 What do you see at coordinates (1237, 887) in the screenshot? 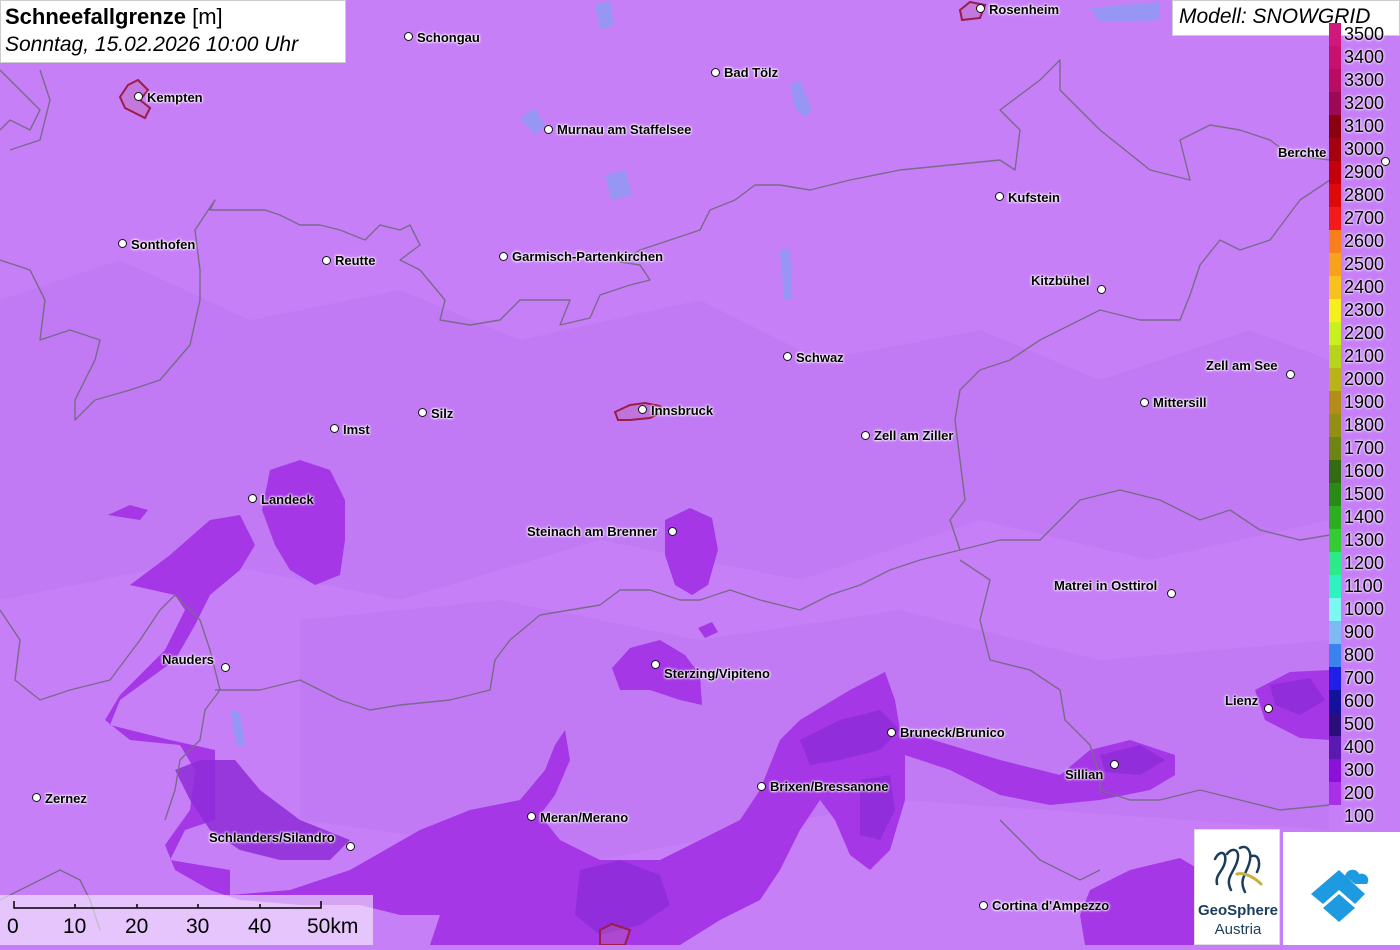
I see `geosphere-logo: GeoSphere Austria` at bounding box center [1237, 887].